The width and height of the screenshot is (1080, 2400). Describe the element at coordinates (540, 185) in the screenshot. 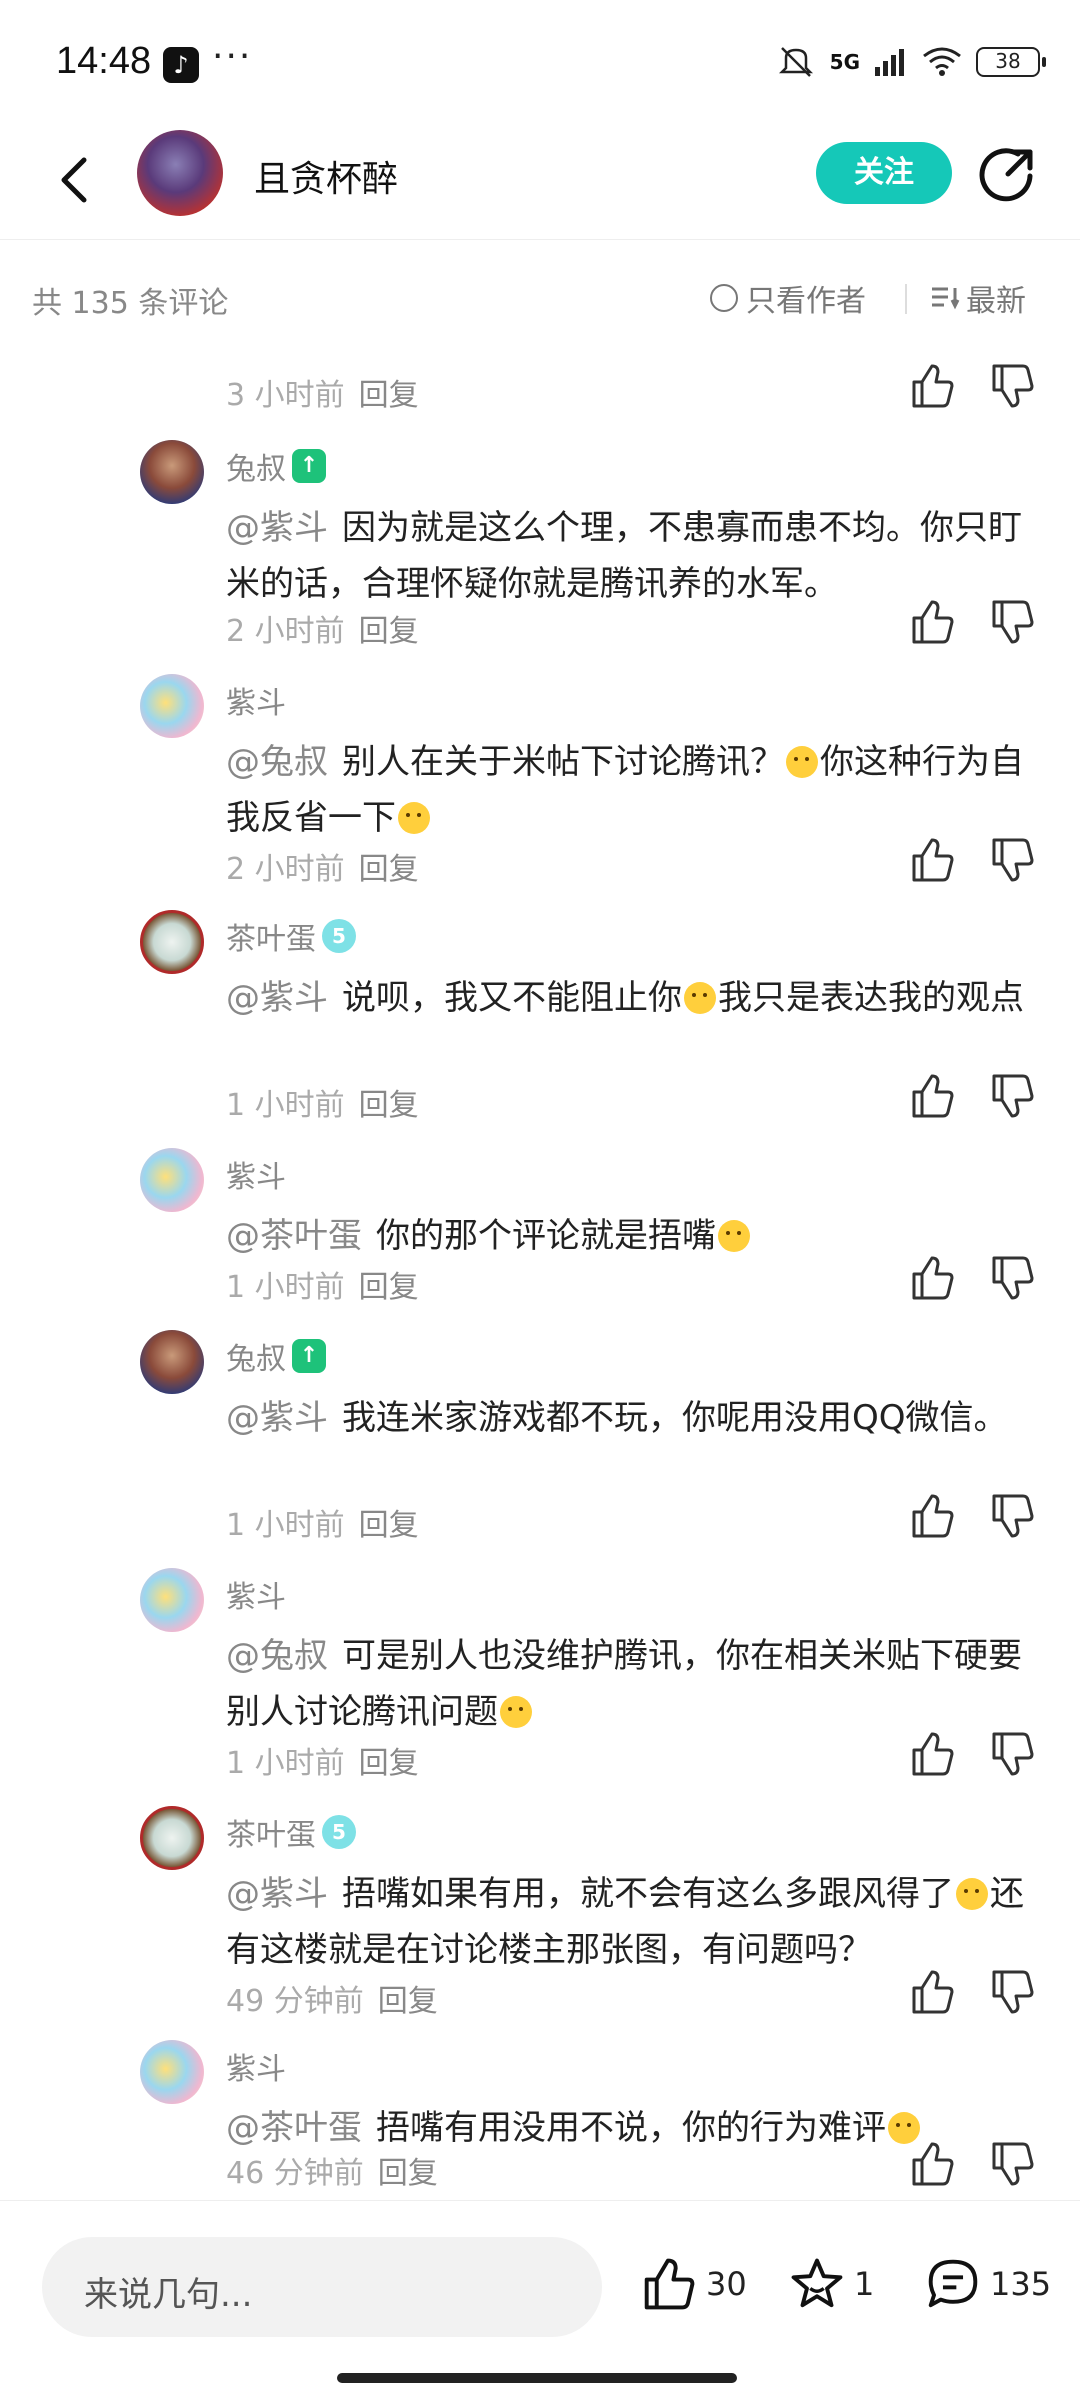

I see `post-header: 且贪杯醉 关注` at that location.